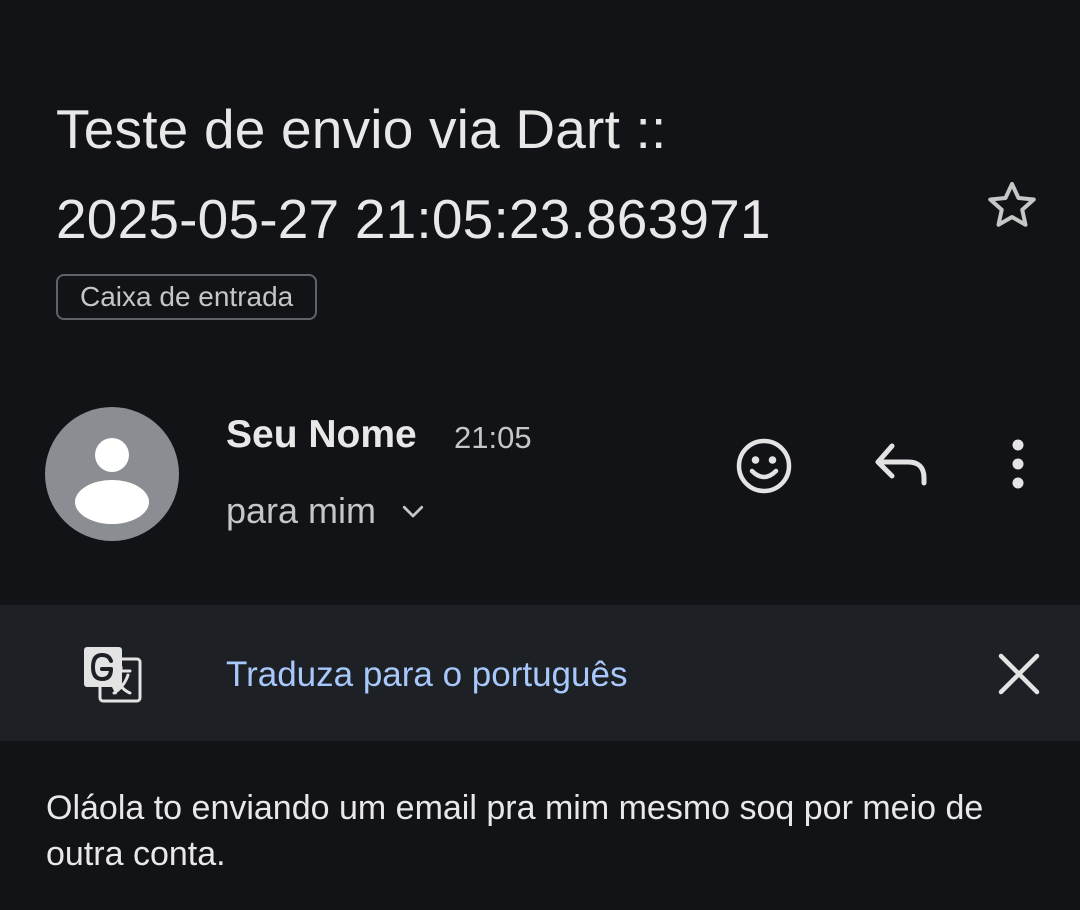 The image size is (1080, 910). I want to click on smiley-icon, so click(764, 466).